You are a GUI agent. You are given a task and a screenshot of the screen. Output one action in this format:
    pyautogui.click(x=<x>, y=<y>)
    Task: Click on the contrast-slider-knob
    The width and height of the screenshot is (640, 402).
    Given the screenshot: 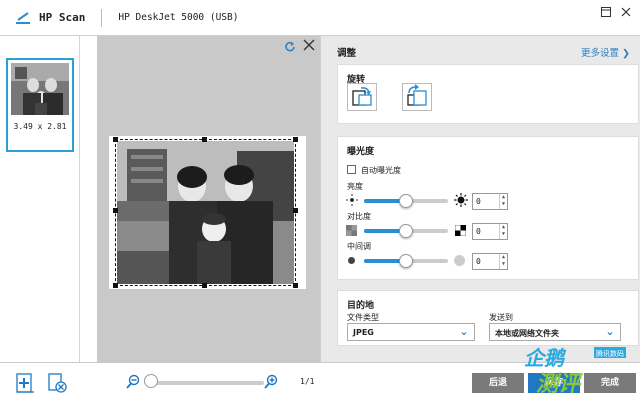 What is the action you would take?
    pyautogui.click(x=406, y=231)
    